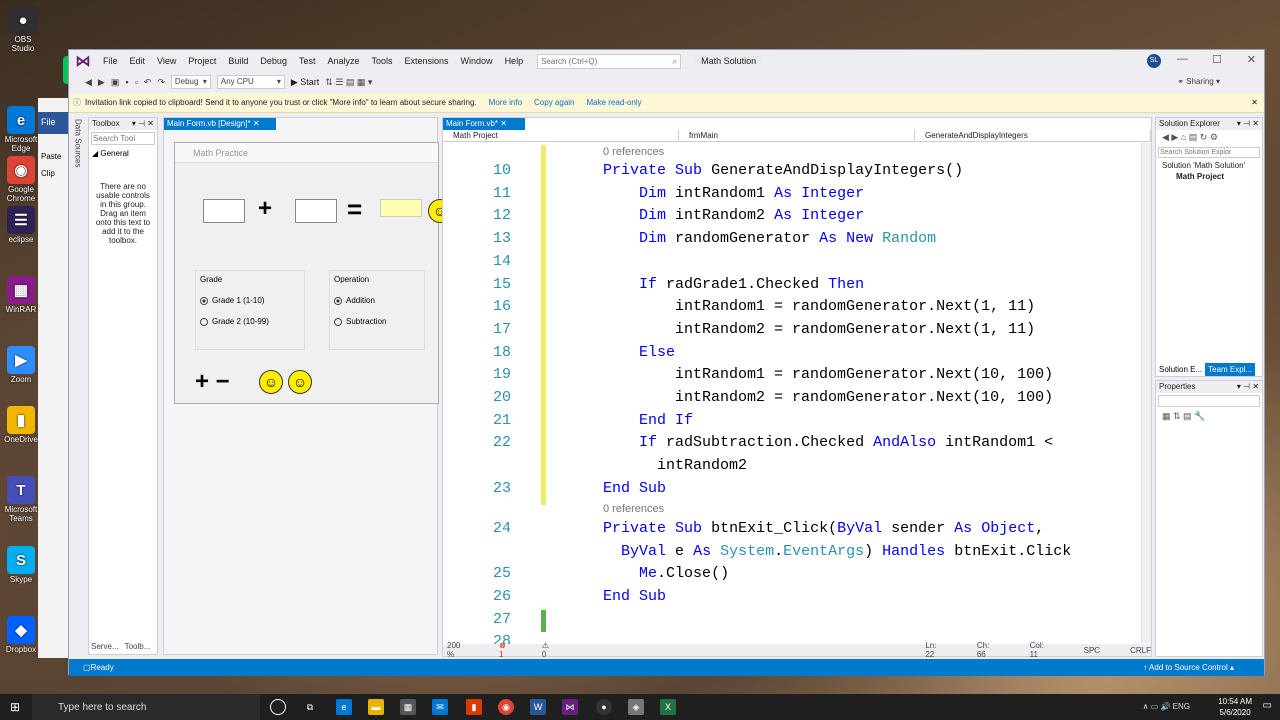 The image size is (1280, 720). I want to click on code-line: Private Sub GenerateAndDisplayIntegers(), so click(783, 170).